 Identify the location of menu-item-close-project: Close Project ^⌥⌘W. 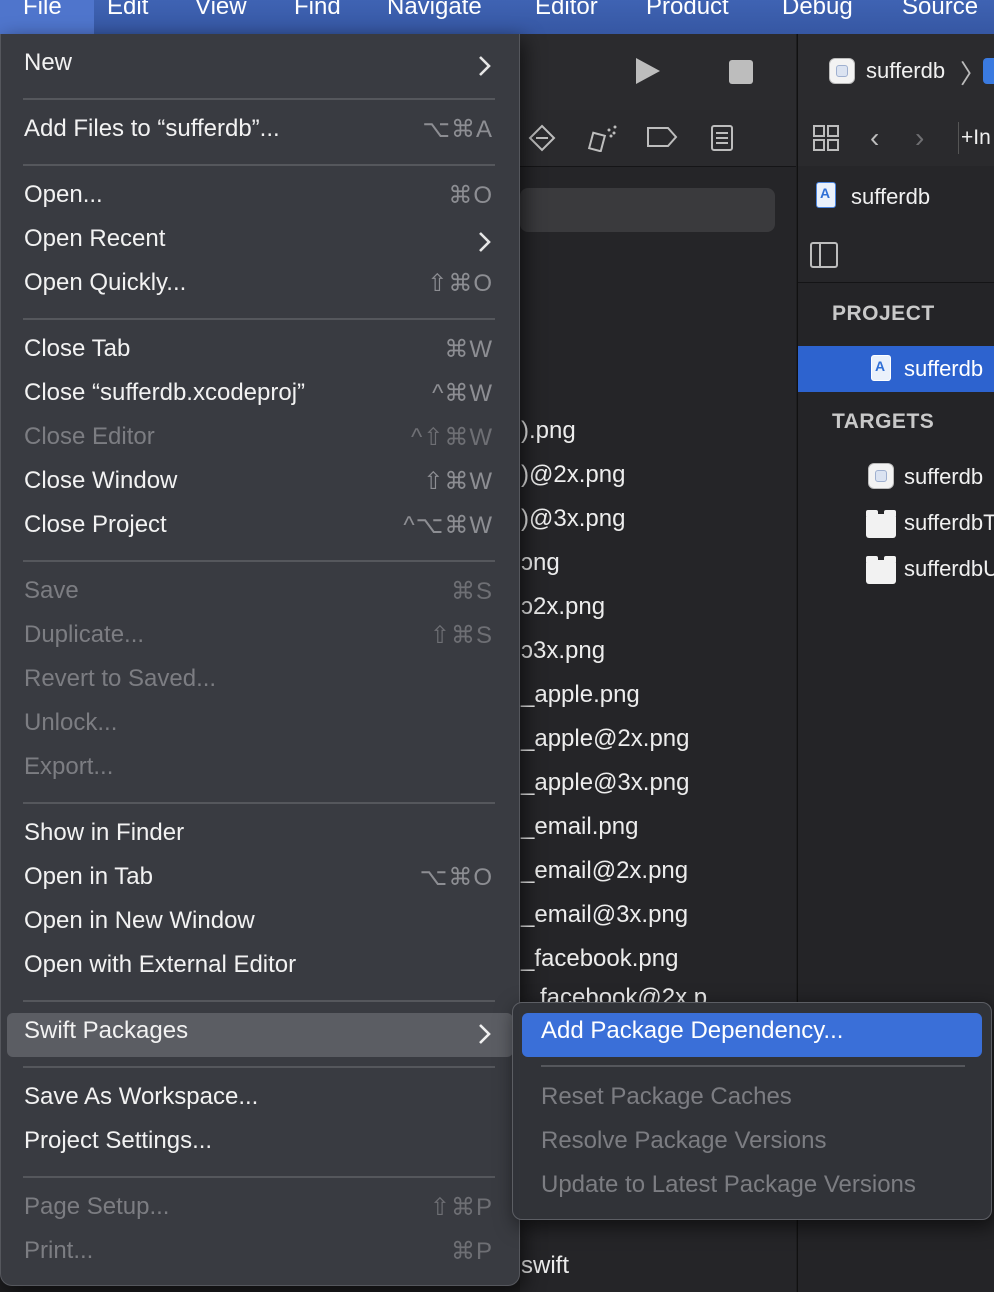
(261, 529).